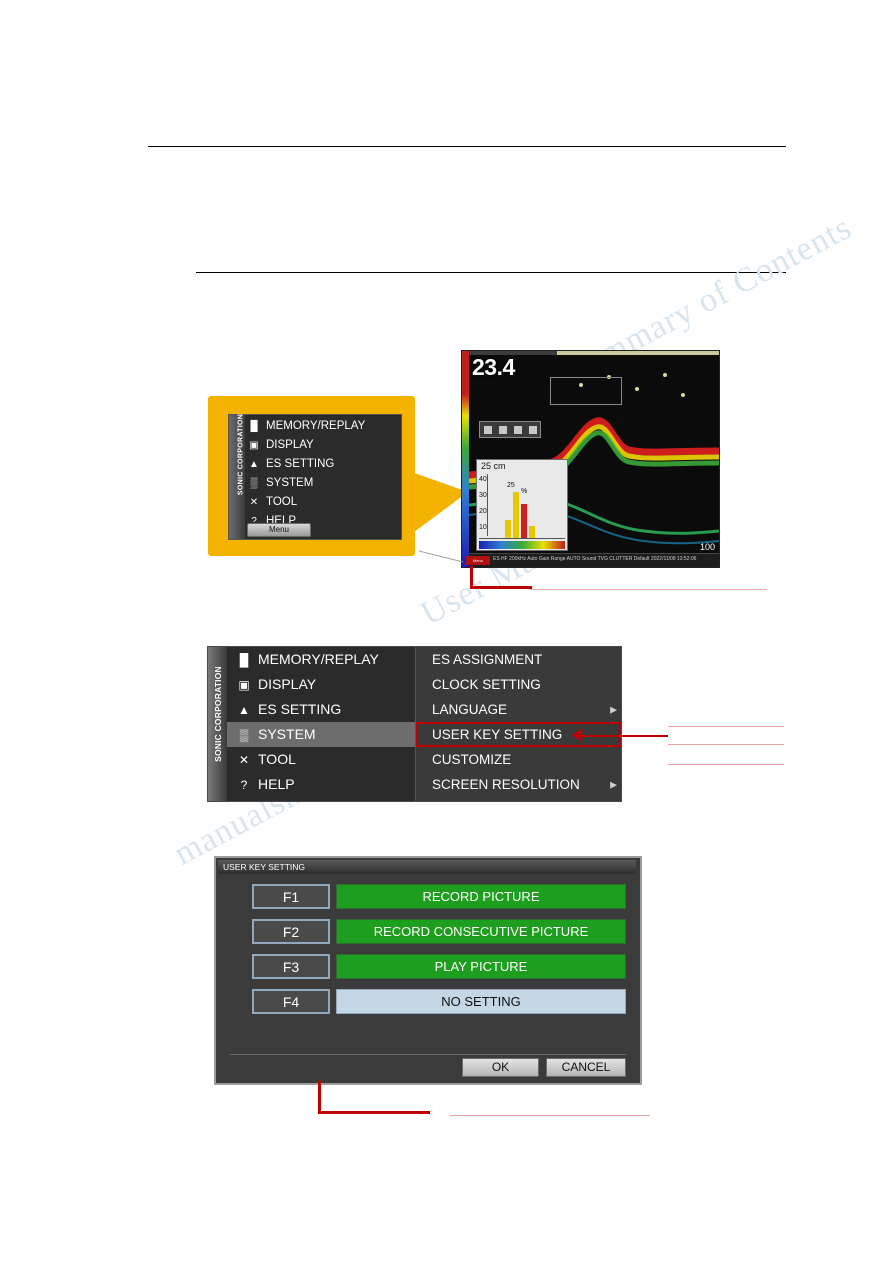 The height and width of the screenshot is (1263, 893). Describe the element at coordinates (586, 391) in the screenshot. I see `sonar-selection-box` at that location.